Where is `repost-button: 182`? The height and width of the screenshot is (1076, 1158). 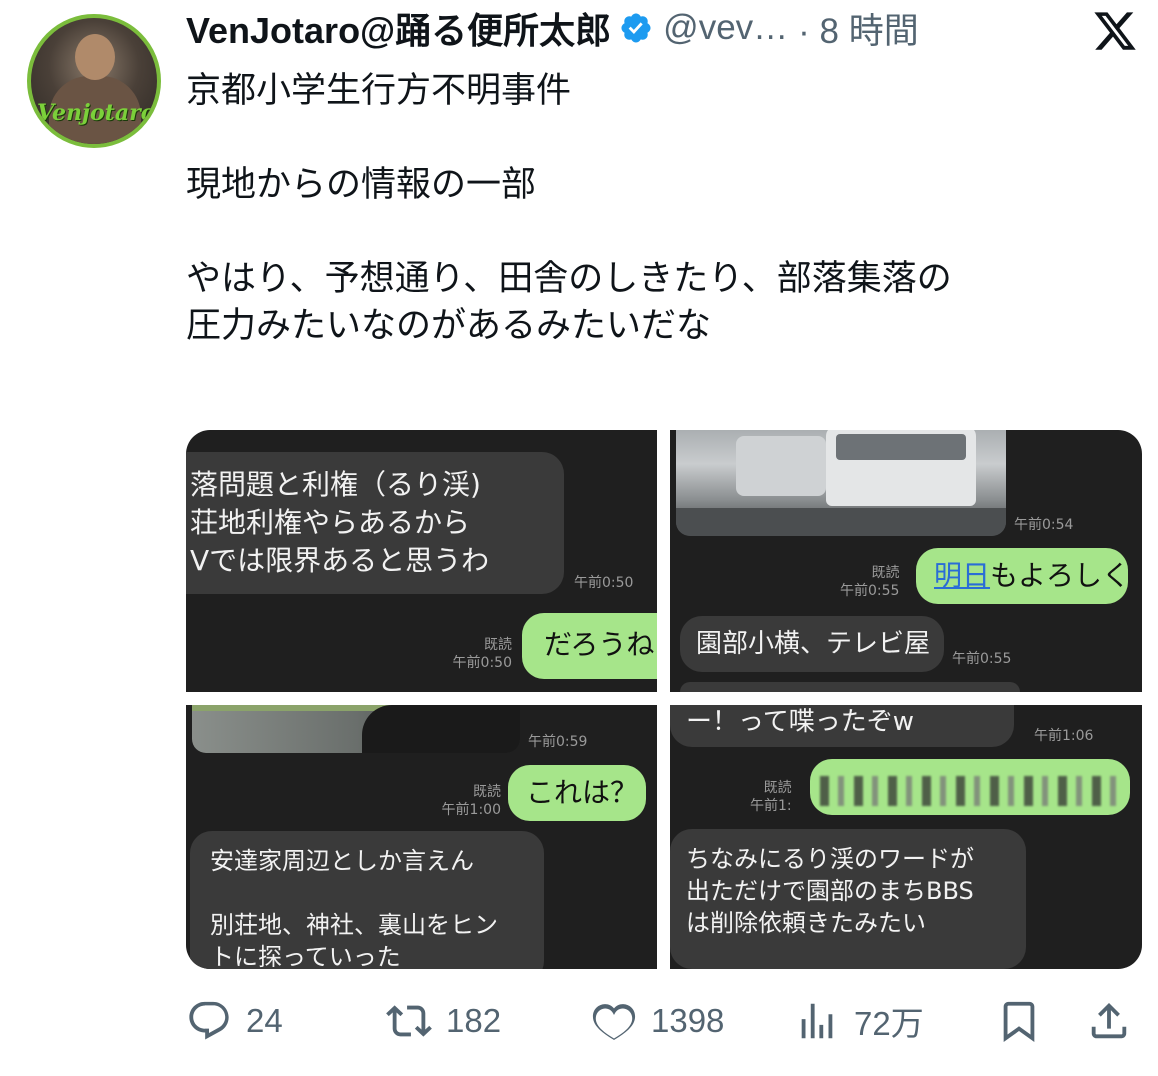 repost-button: 182 is located at coordinates (443, 1021).